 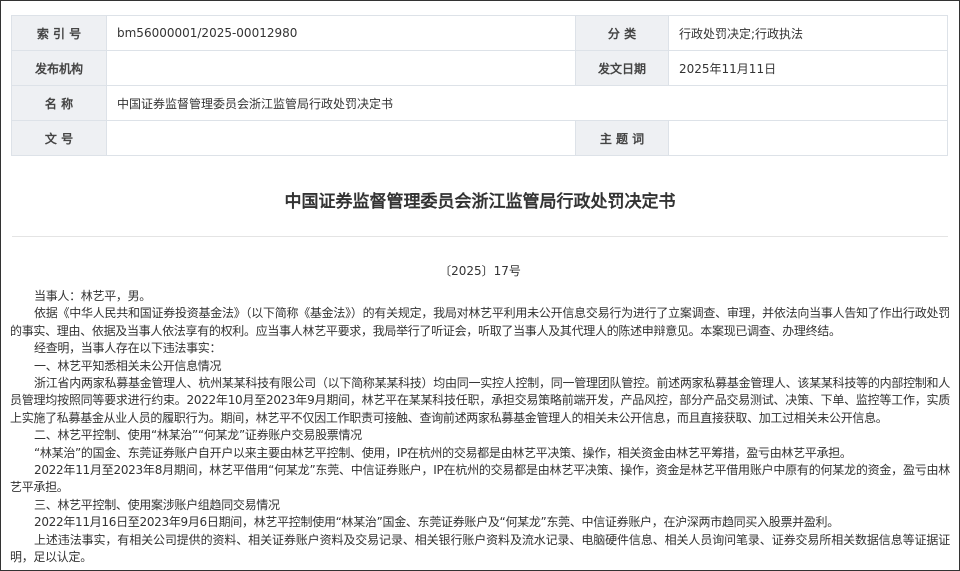 What do you see at coordinates (59, 138) in the screenshot?
I see `docnum-label: 文 号` at bounding box center [59, 138].